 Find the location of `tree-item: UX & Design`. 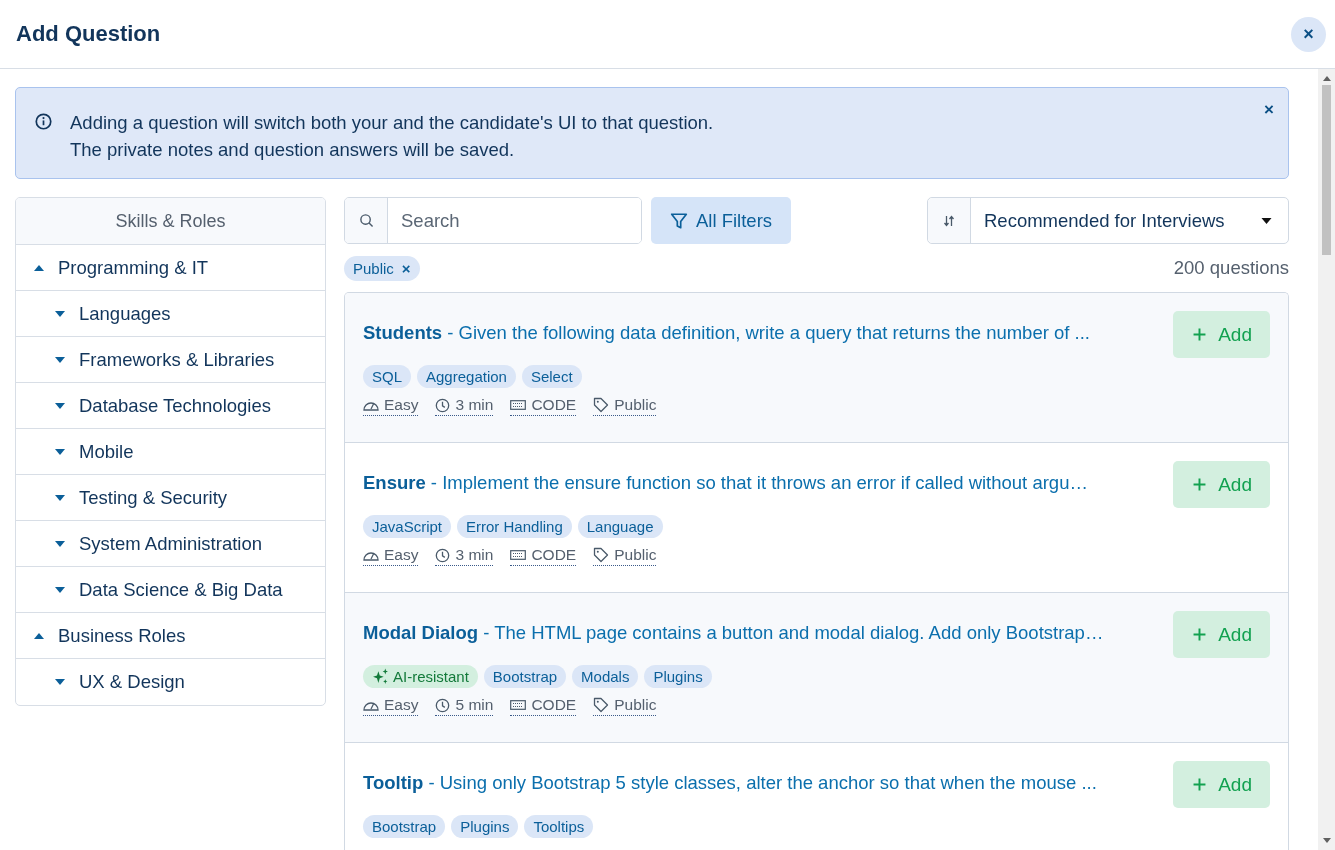

tree-item: UX & Design is located at coordinates (170, 682).